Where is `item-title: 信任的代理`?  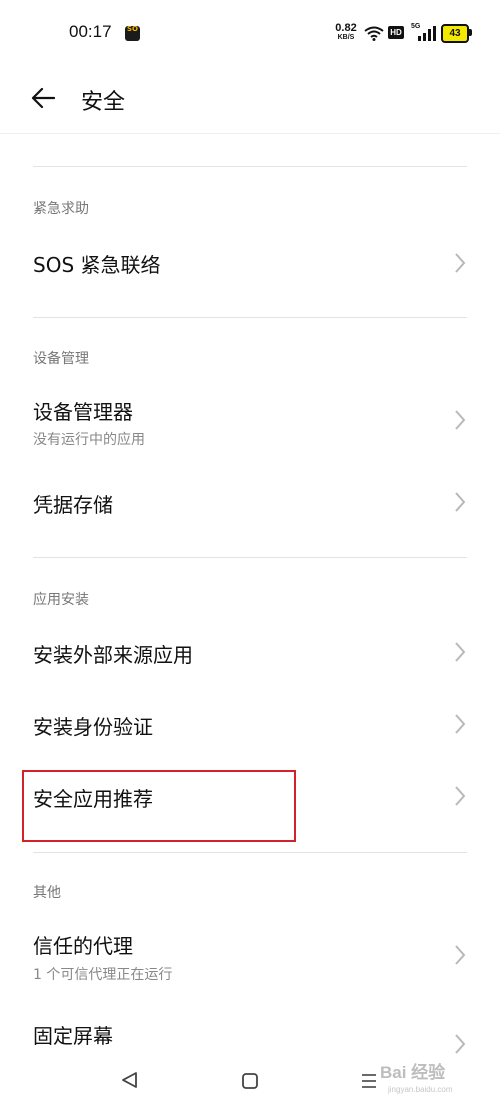
item-title: 信任的代理 is located at coordinates (83, 946).